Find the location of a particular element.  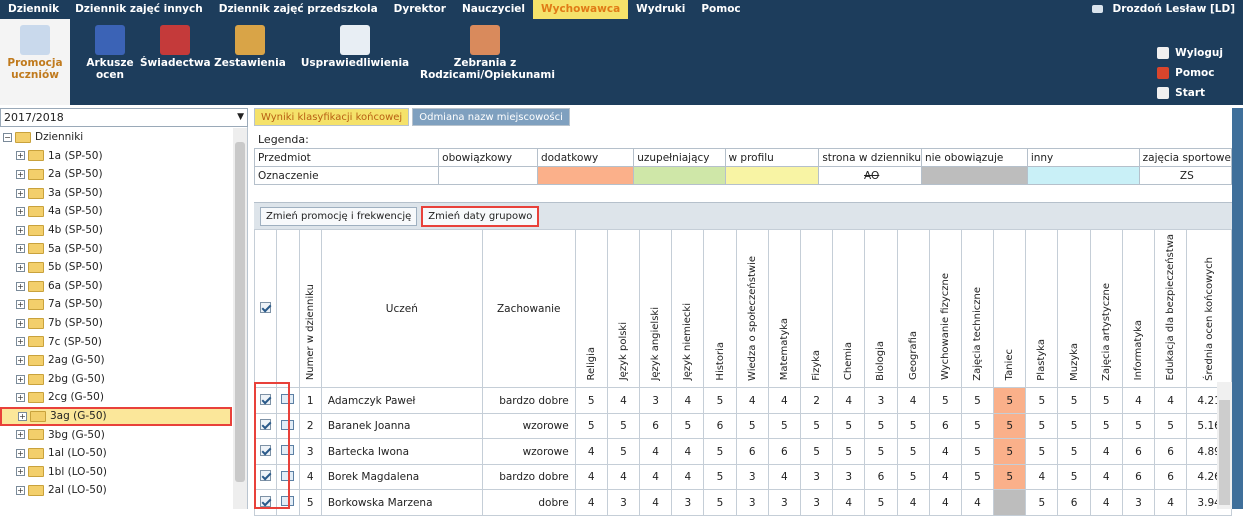

tab: Wyniki klasyfikacji końcowej is located at coordinates (332, 117).